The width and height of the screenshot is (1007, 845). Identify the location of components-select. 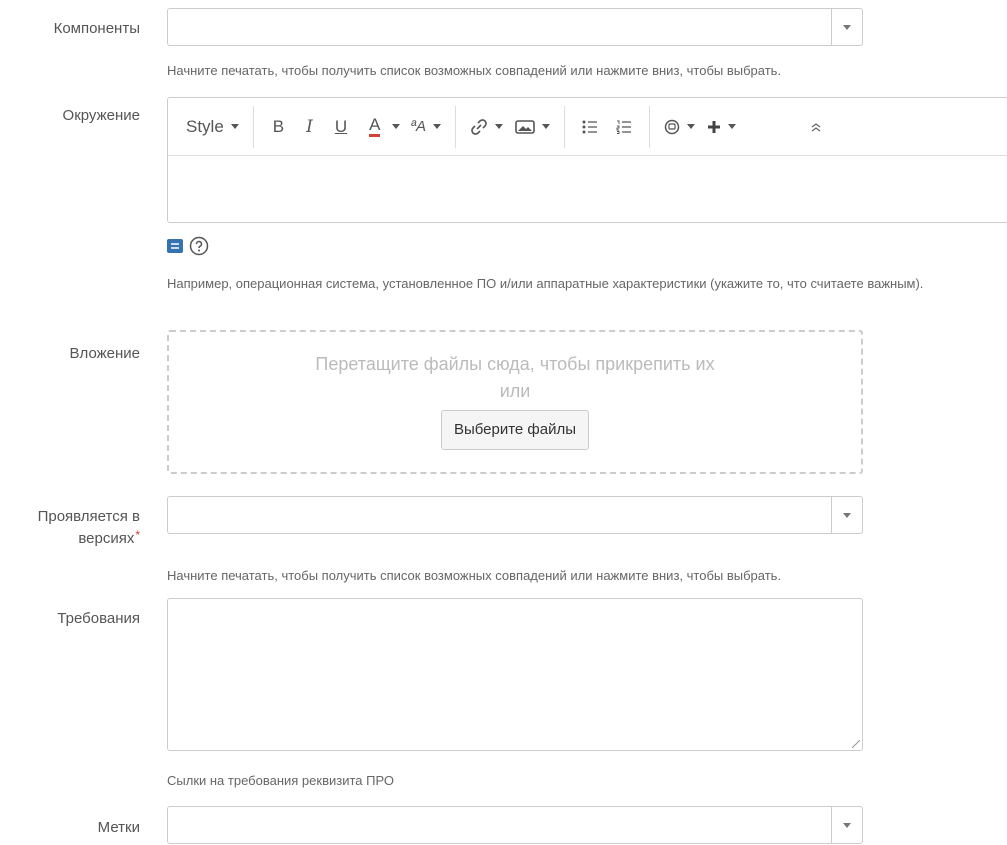
(515, 27).